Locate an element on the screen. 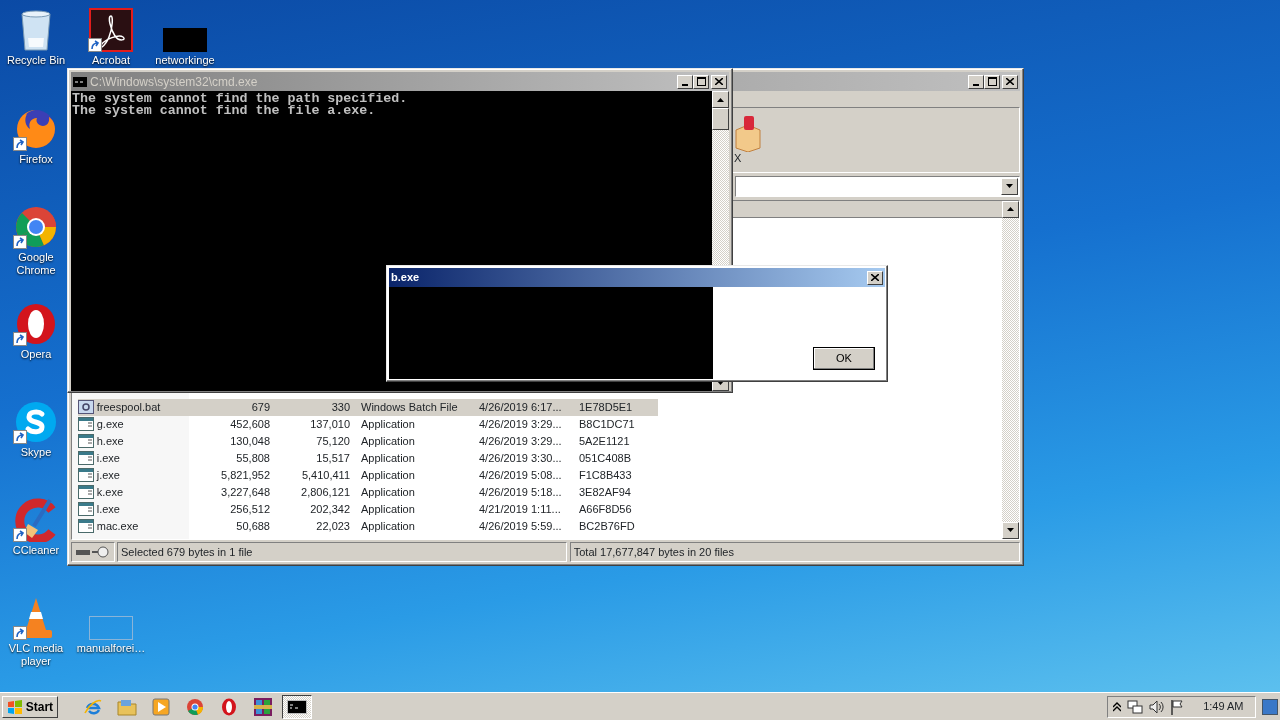 The height and width of the screenshot is (720, 1280). file-row: j.exe 5,821,952 5,410,411 Application 4/26/2019 5:08... F1C8B433 is located at coordinates (368, 475).